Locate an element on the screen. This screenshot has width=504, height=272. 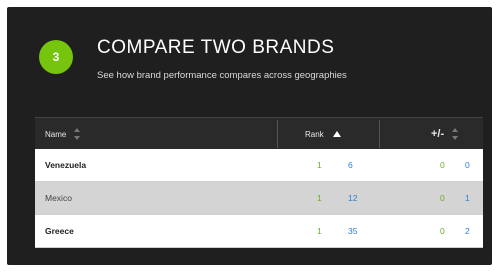
panel-title: COMPARE TWO BRANDS is located at coordinates (216, 47).